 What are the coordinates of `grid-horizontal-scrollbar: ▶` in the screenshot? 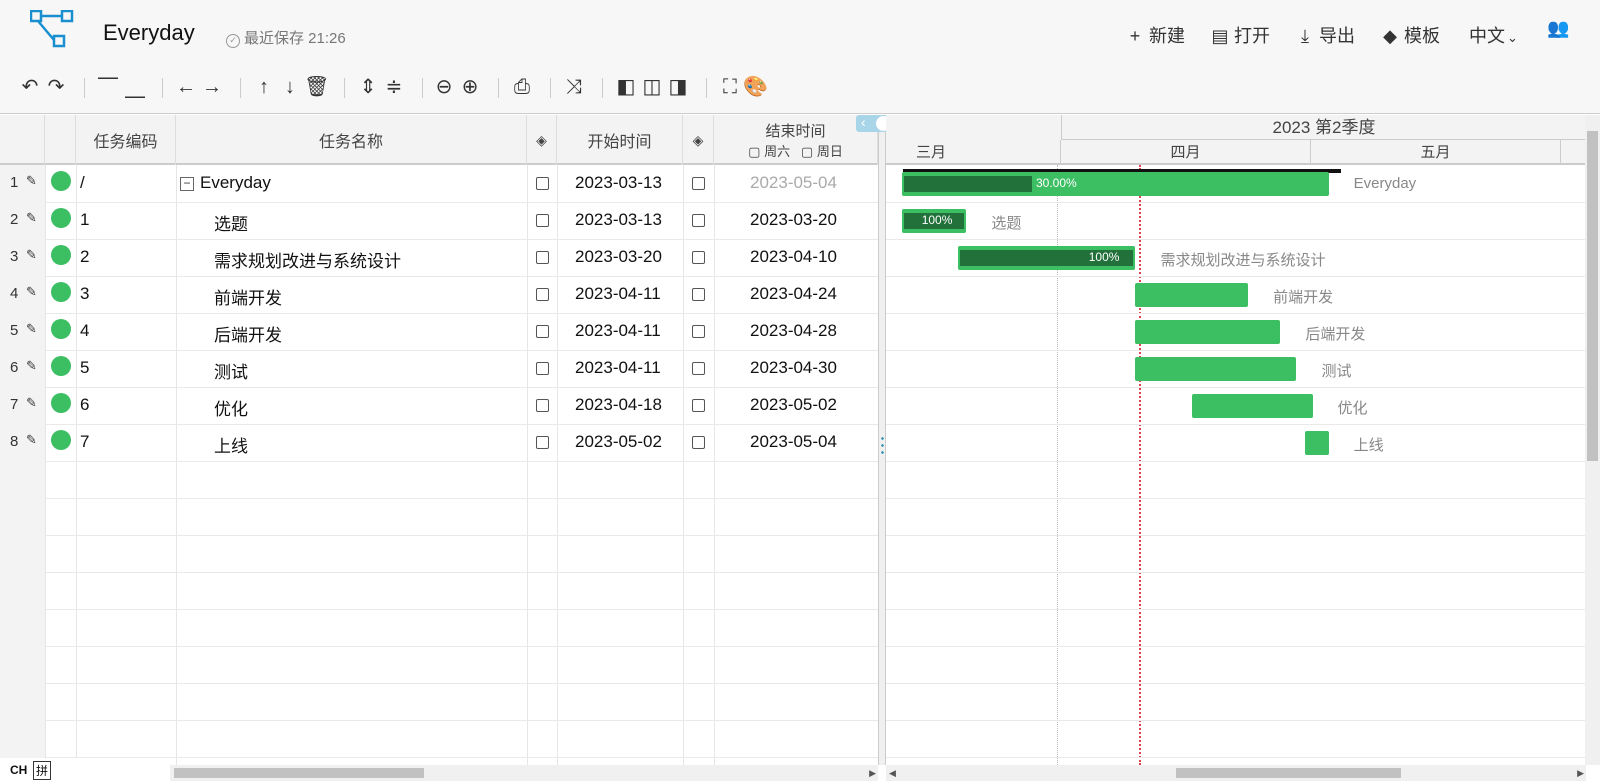 It's located at (524, 773).